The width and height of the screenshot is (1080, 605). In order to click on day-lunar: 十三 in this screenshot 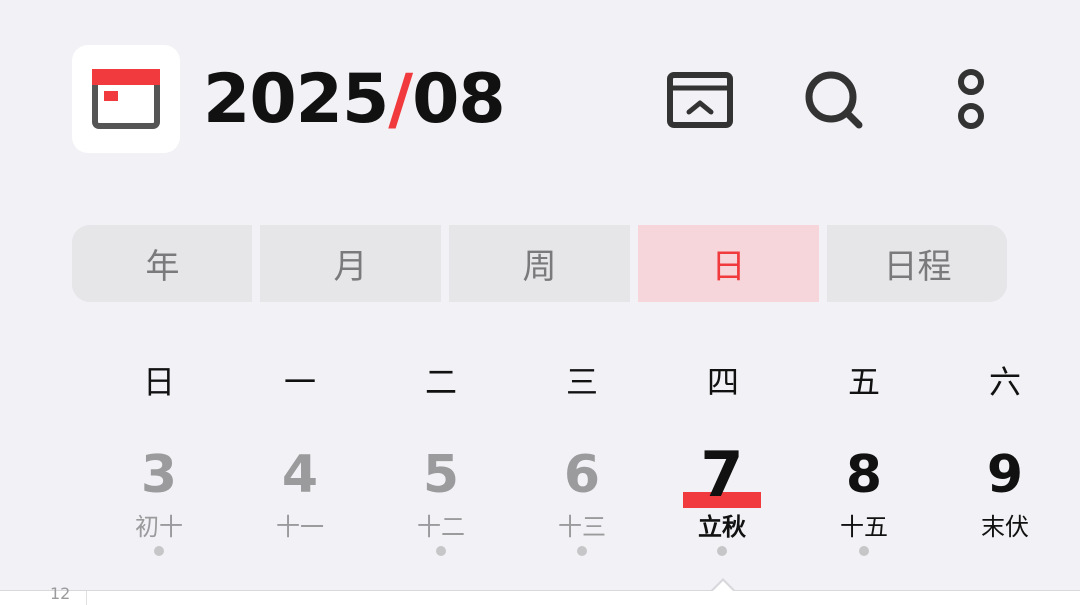, I will do `click(582, 527)`.